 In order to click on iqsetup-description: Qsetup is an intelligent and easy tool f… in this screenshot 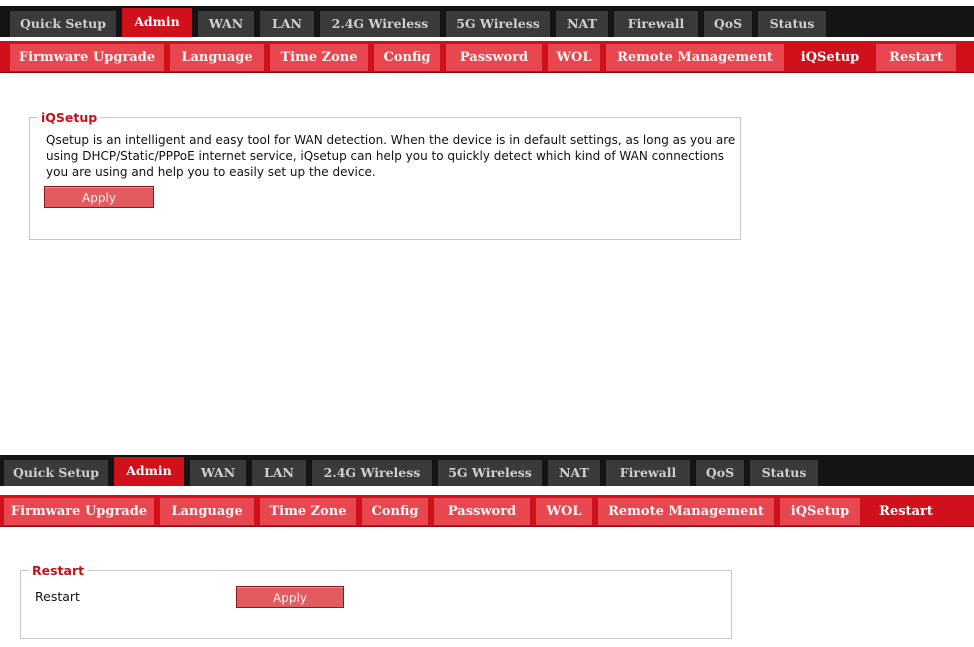, I will do `click(391, 156)`.